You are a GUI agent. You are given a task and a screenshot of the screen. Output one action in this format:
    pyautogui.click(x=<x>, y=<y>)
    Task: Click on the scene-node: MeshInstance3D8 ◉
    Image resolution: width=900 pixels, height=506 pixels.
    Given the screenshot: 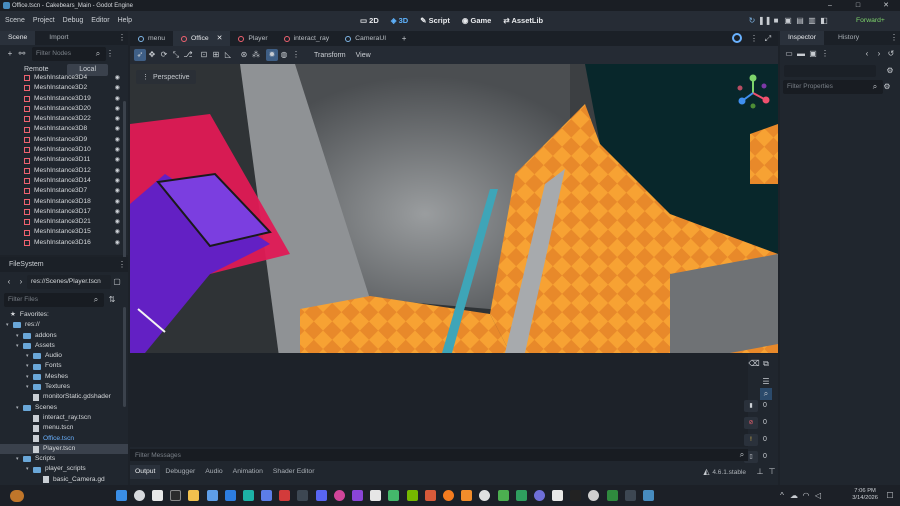 What is the action you would take?
    pyautogui.click(x=64, y=129)
    